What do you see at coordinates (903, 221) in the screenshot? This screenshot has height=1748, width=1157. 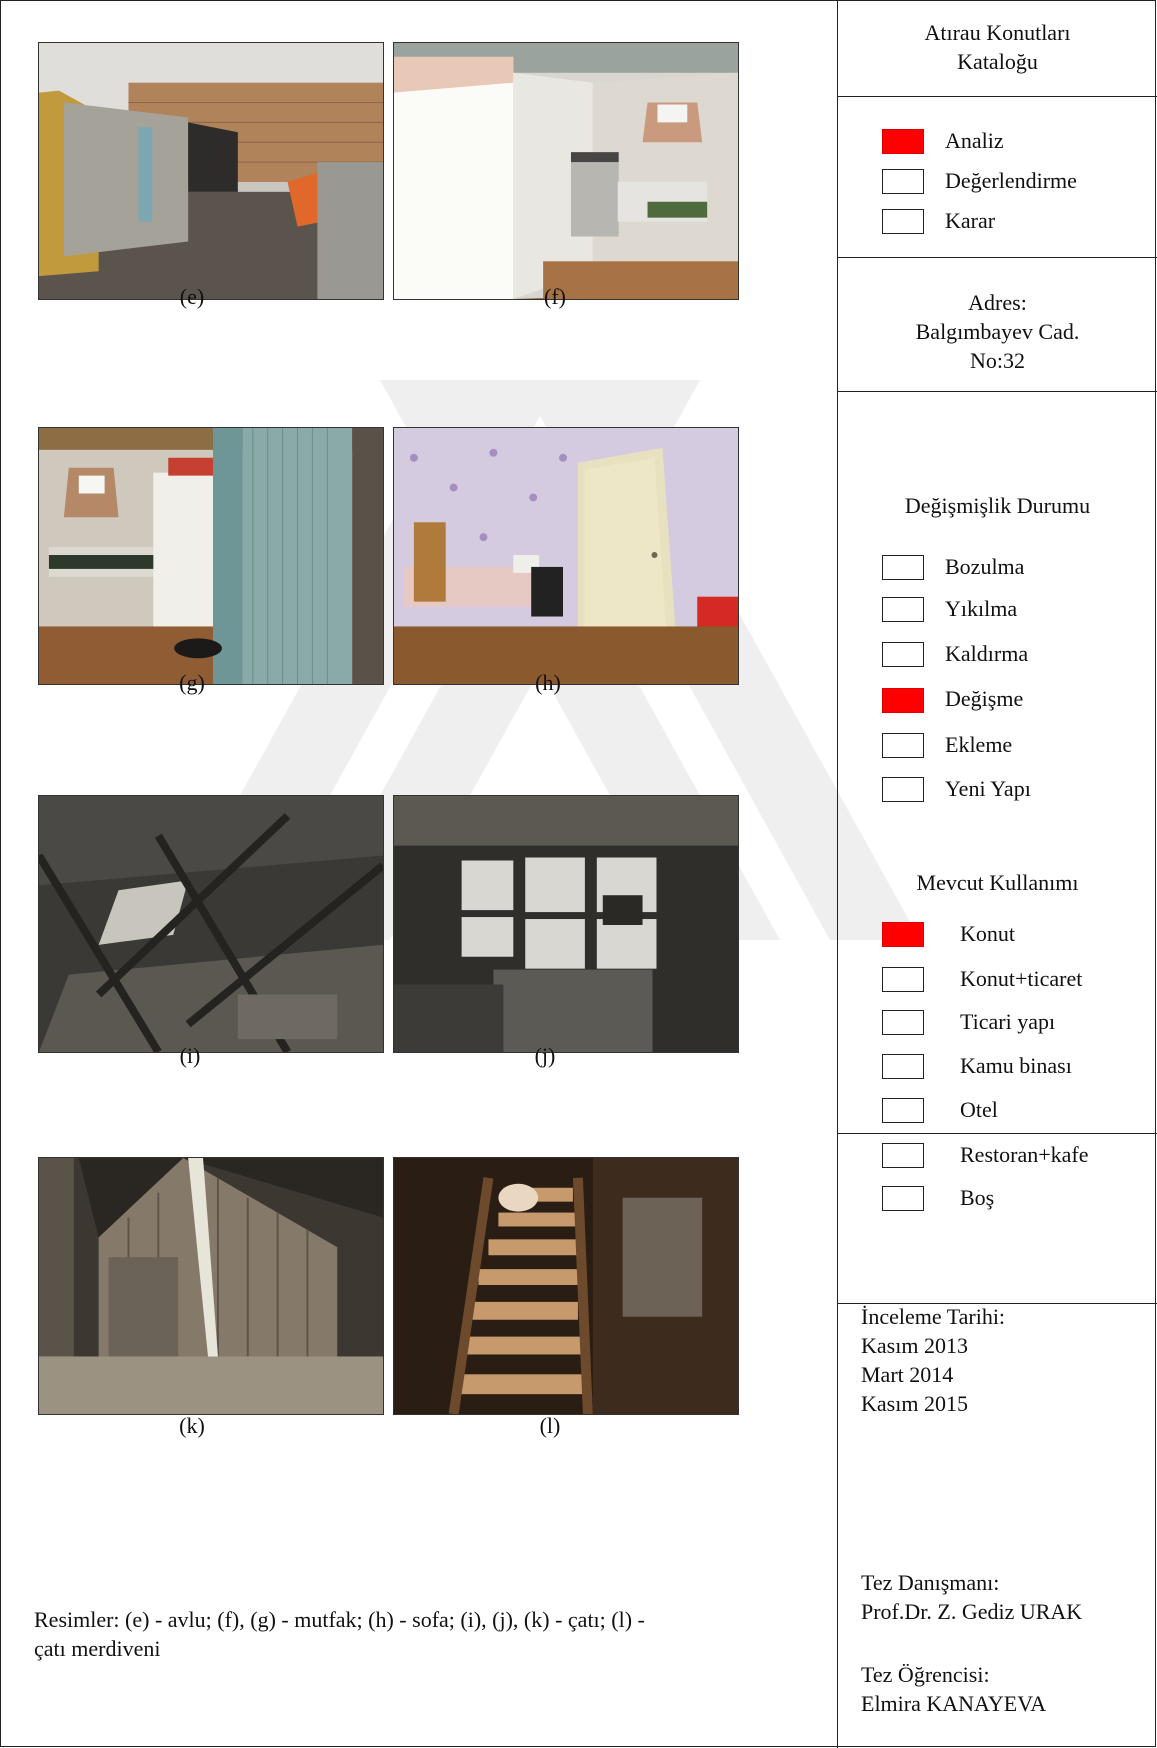 I see `checkbox-karar` at bounding box center [903, 221].